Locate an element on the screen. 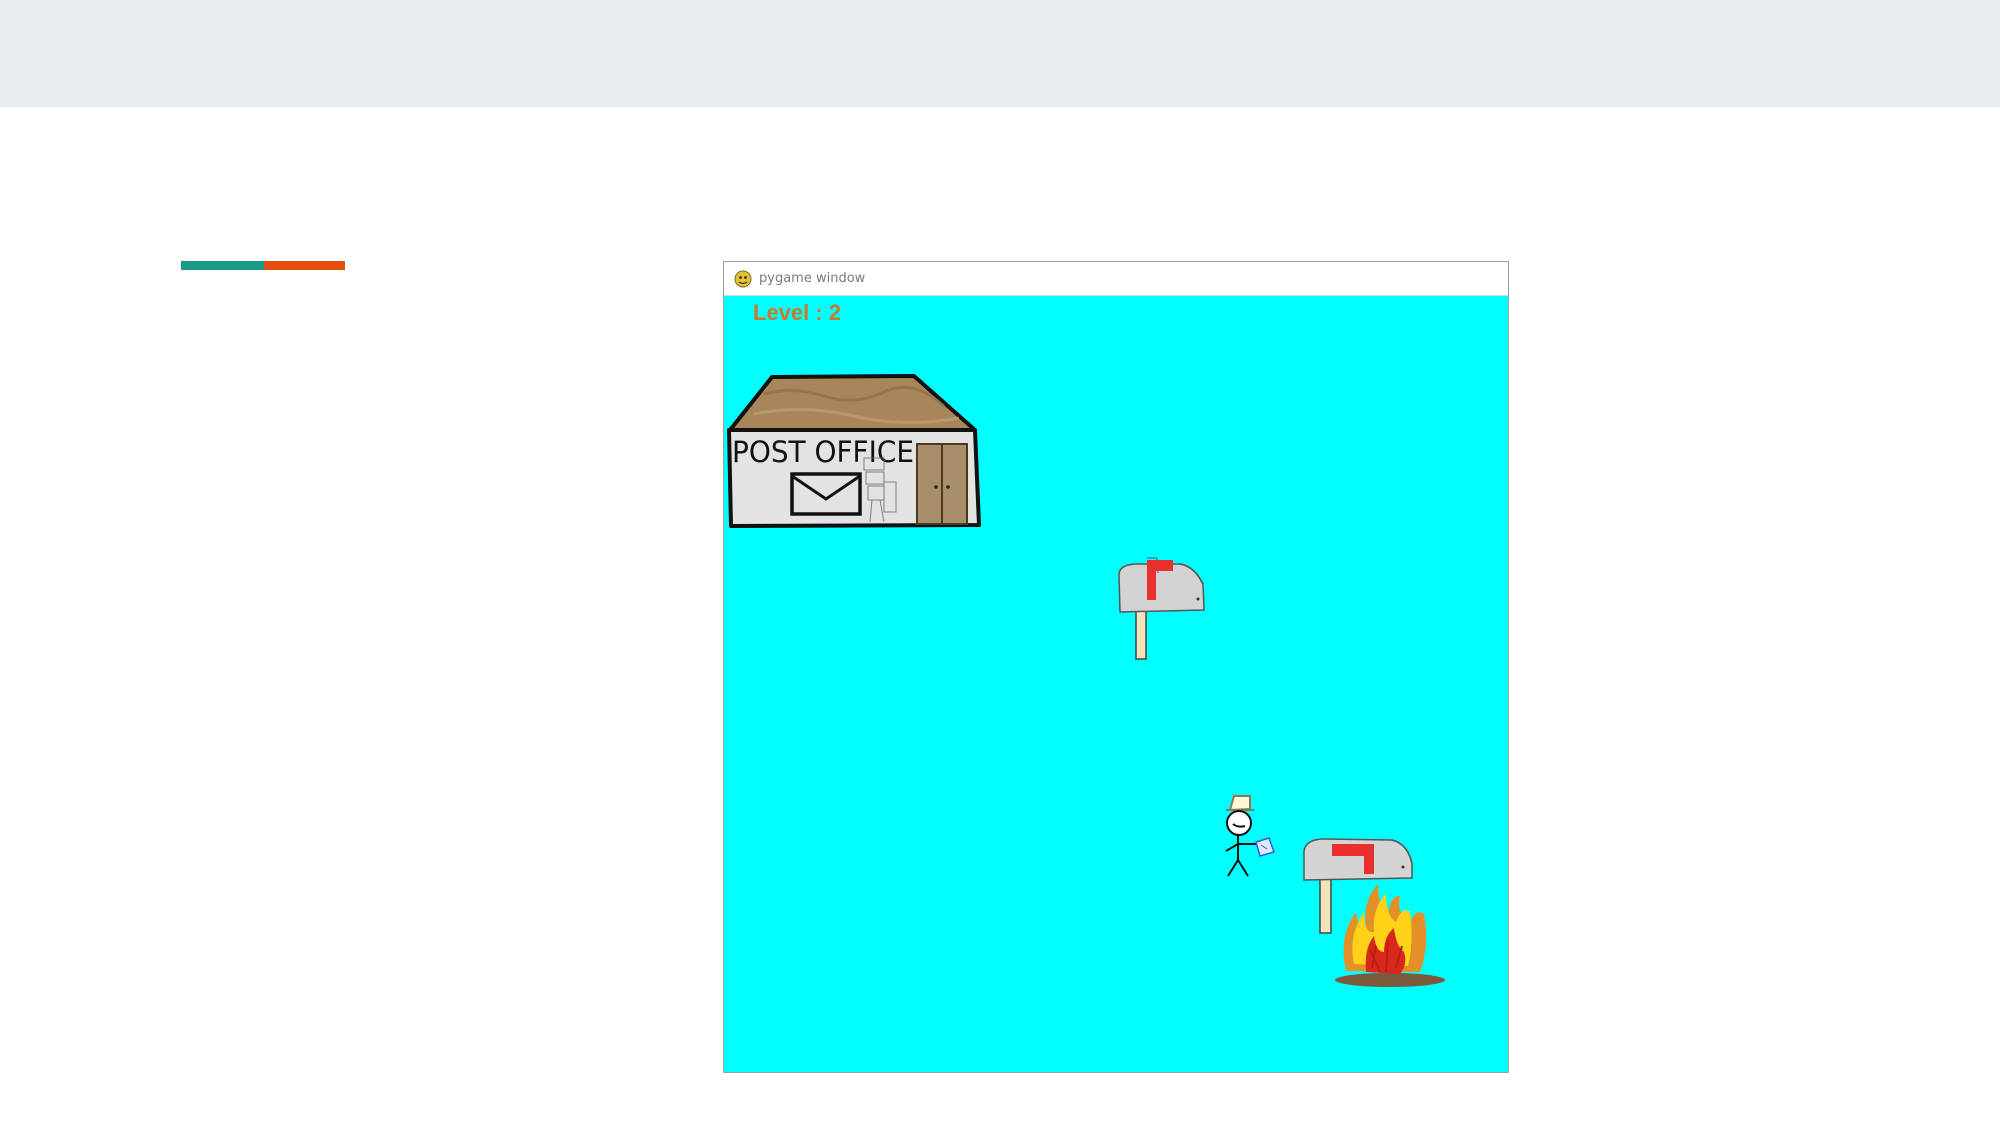 This screenshot has width=2000, height=1125. accent-bar-orange is located at coordinates (304, 265).